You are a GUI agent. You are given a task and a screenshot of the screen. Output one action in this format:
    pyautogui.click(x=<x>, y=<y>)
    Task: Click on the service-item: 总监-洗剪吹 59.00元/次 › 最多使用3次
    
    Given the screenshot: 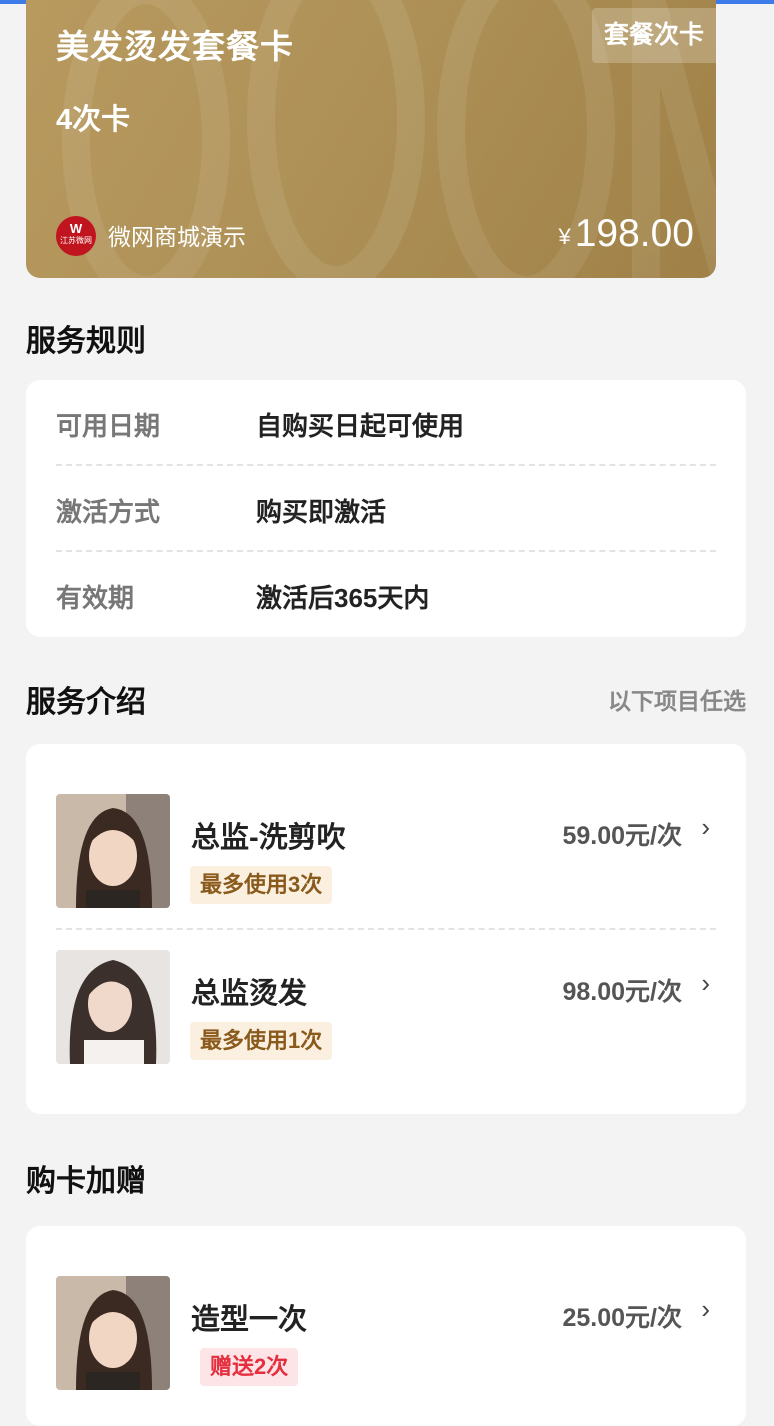 What is the action you would take?
    pyautogui.click(x=386, y=851)
    